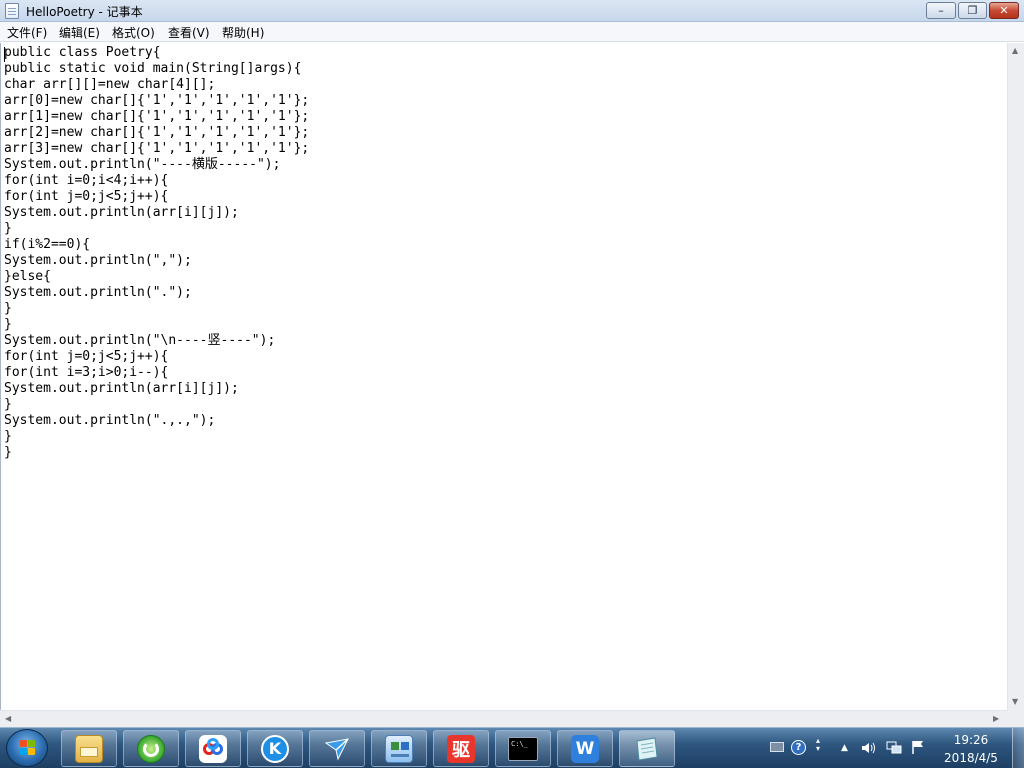 The height and width of the screenshot is (768, 1024). What do you see at coordinates (512, 11) in the screenshot?
I see `title-bar: HelloPoetry - 记事本 – ❐ ✕` at bounding box center [512, 11].